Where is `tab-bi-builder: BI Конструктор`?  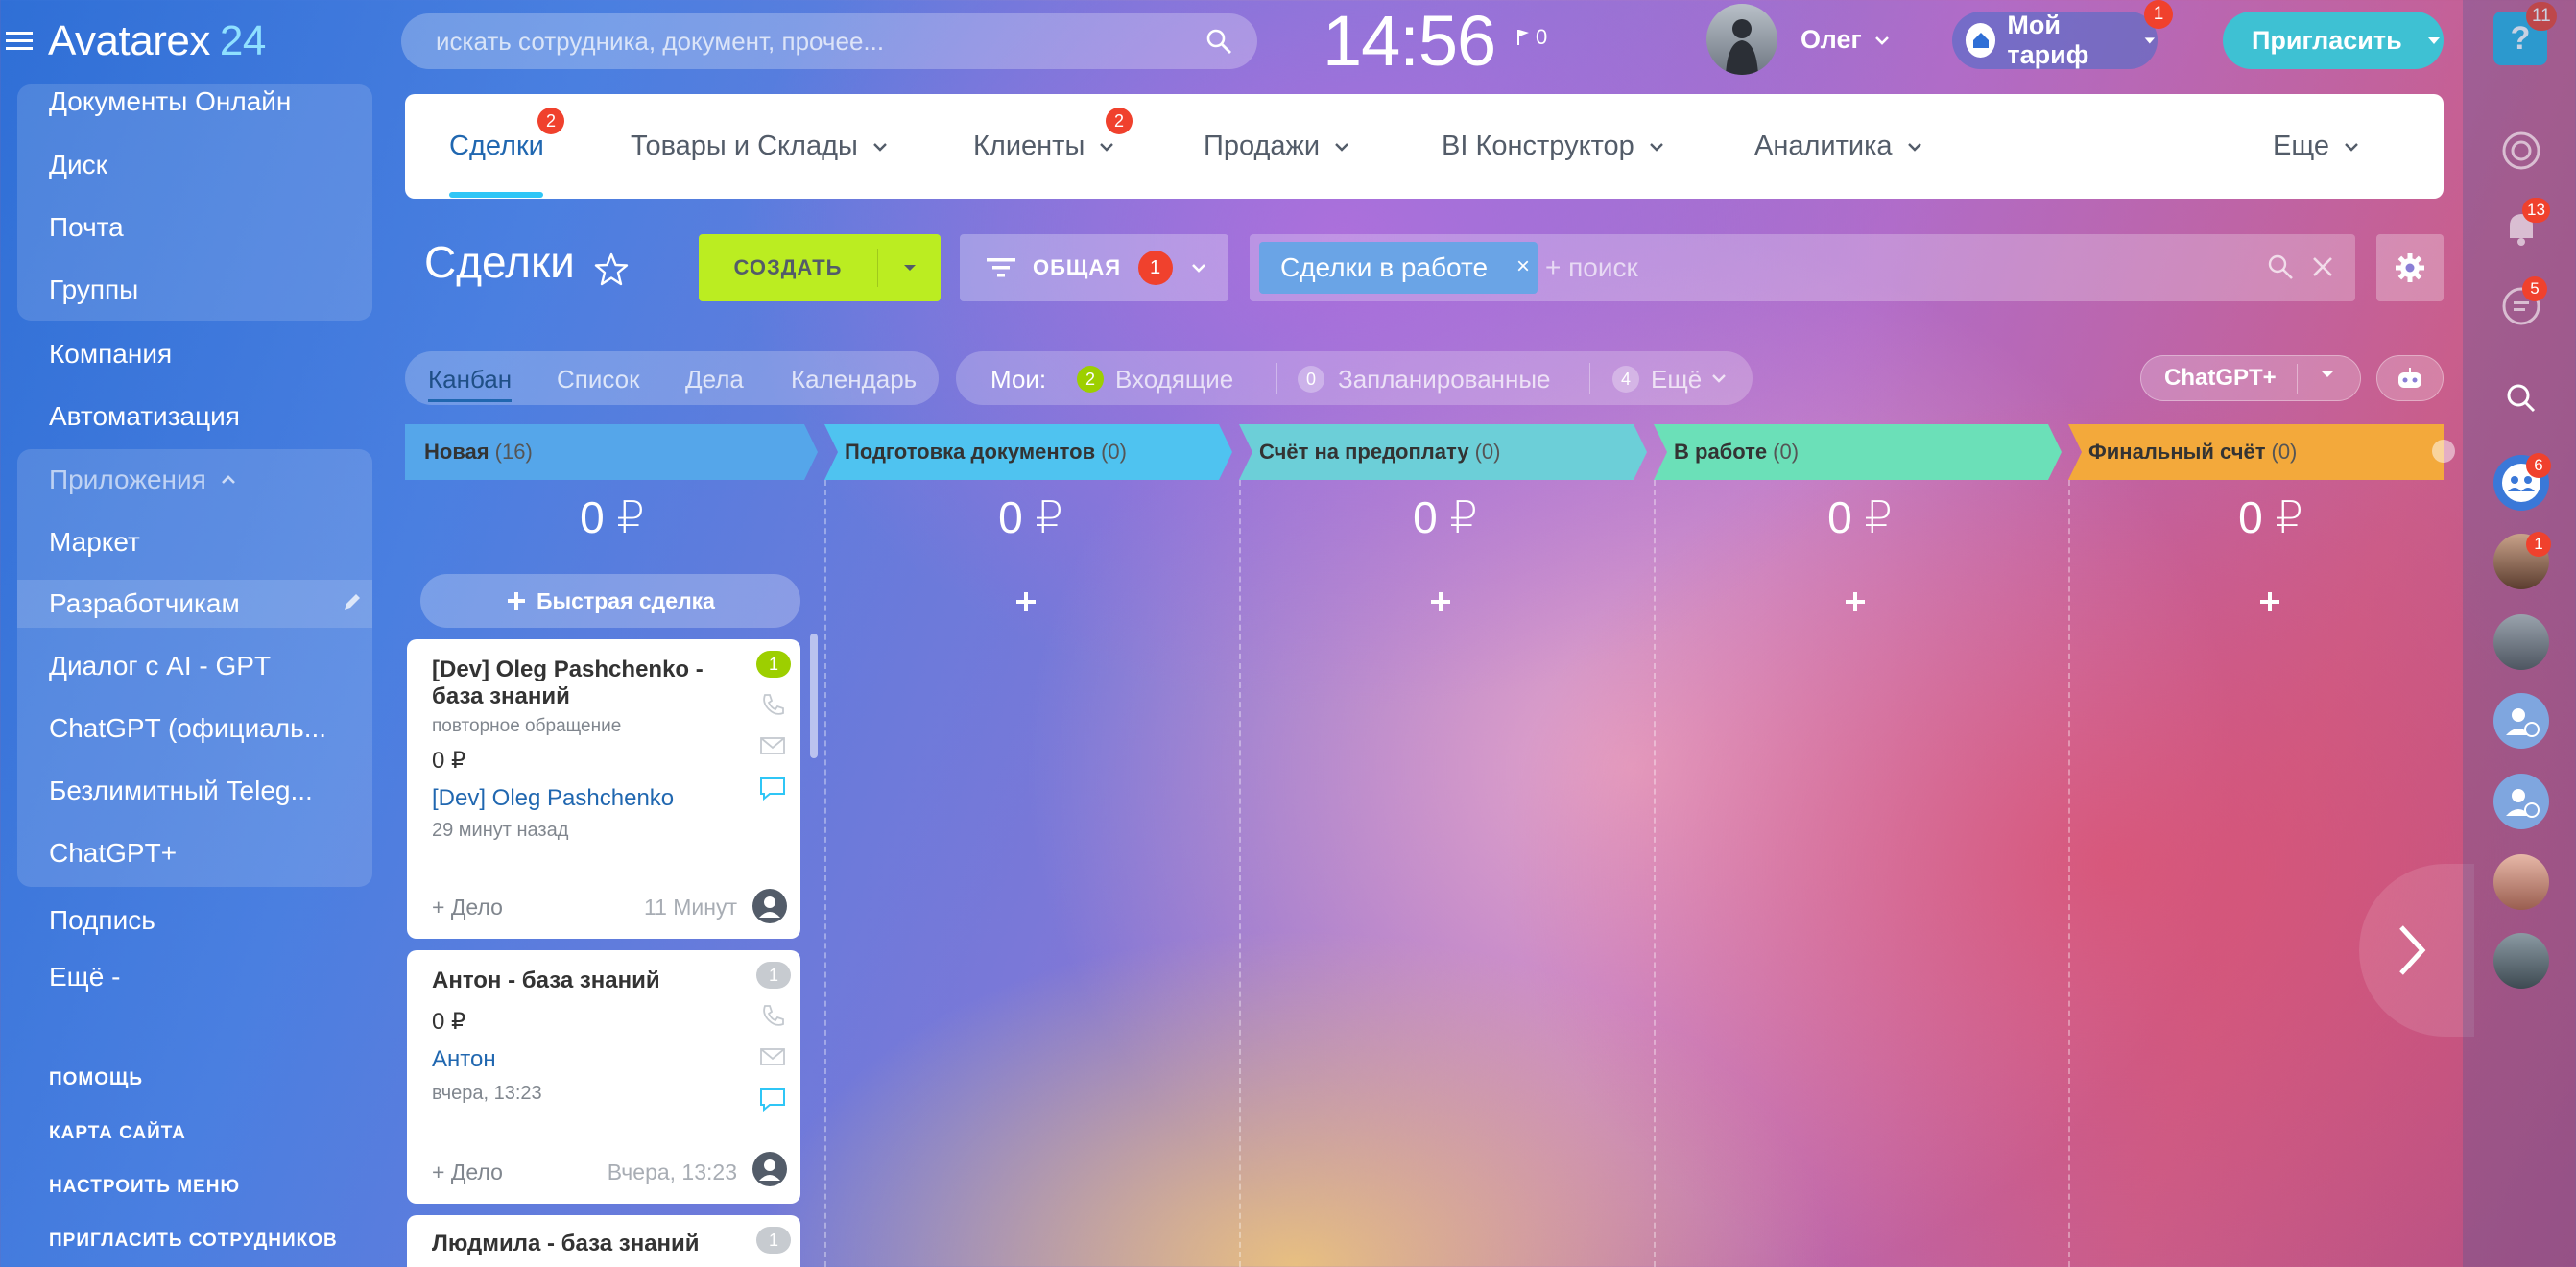 tab-bi-builder: BI Конструктор is located at coordinates (1553, 146).